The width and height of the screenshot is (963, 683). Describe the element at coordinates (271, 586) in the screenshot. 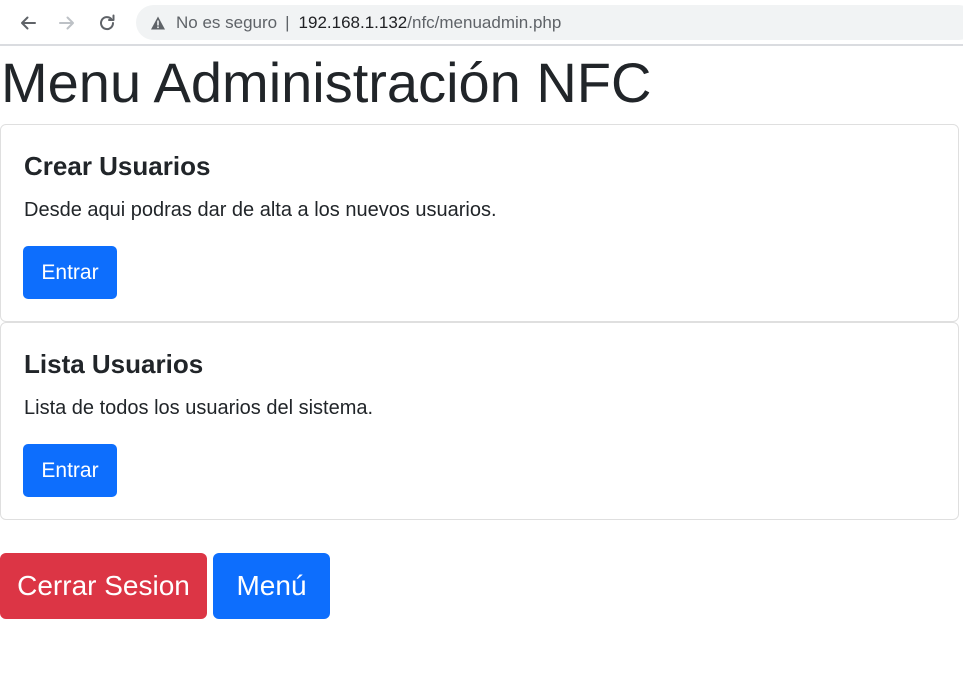

I see `menu-button: Menú` at that location.